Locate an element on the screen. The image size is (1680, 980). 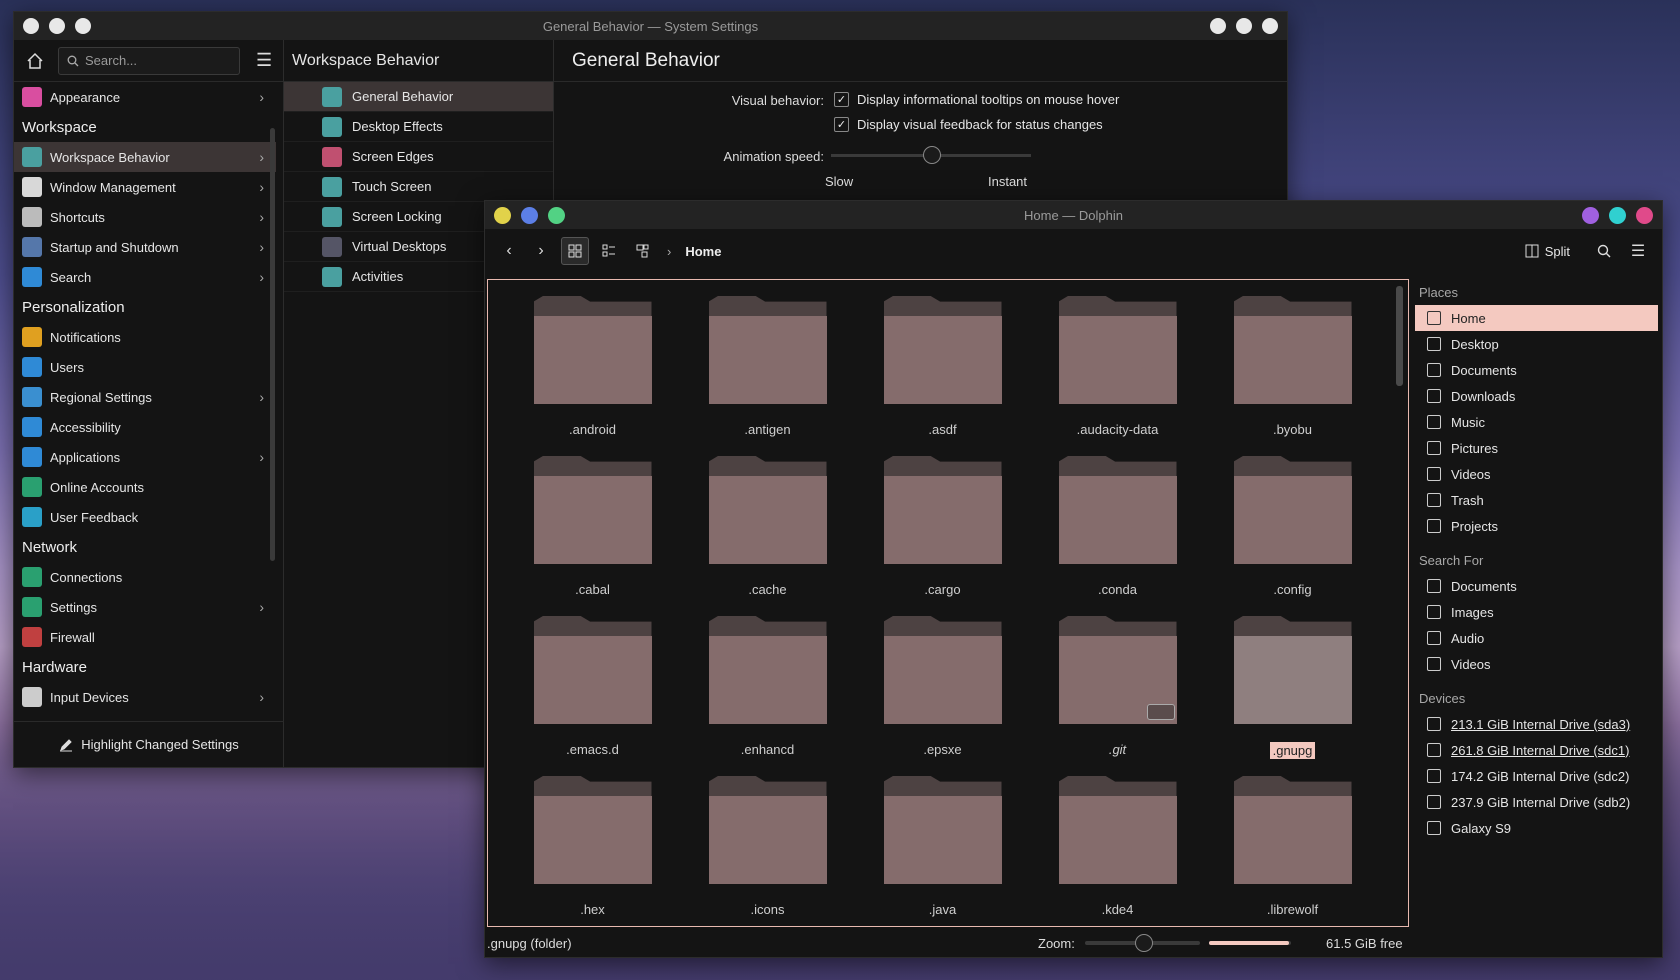
folder-item: .epsxe is located at coordinates (928, 696).